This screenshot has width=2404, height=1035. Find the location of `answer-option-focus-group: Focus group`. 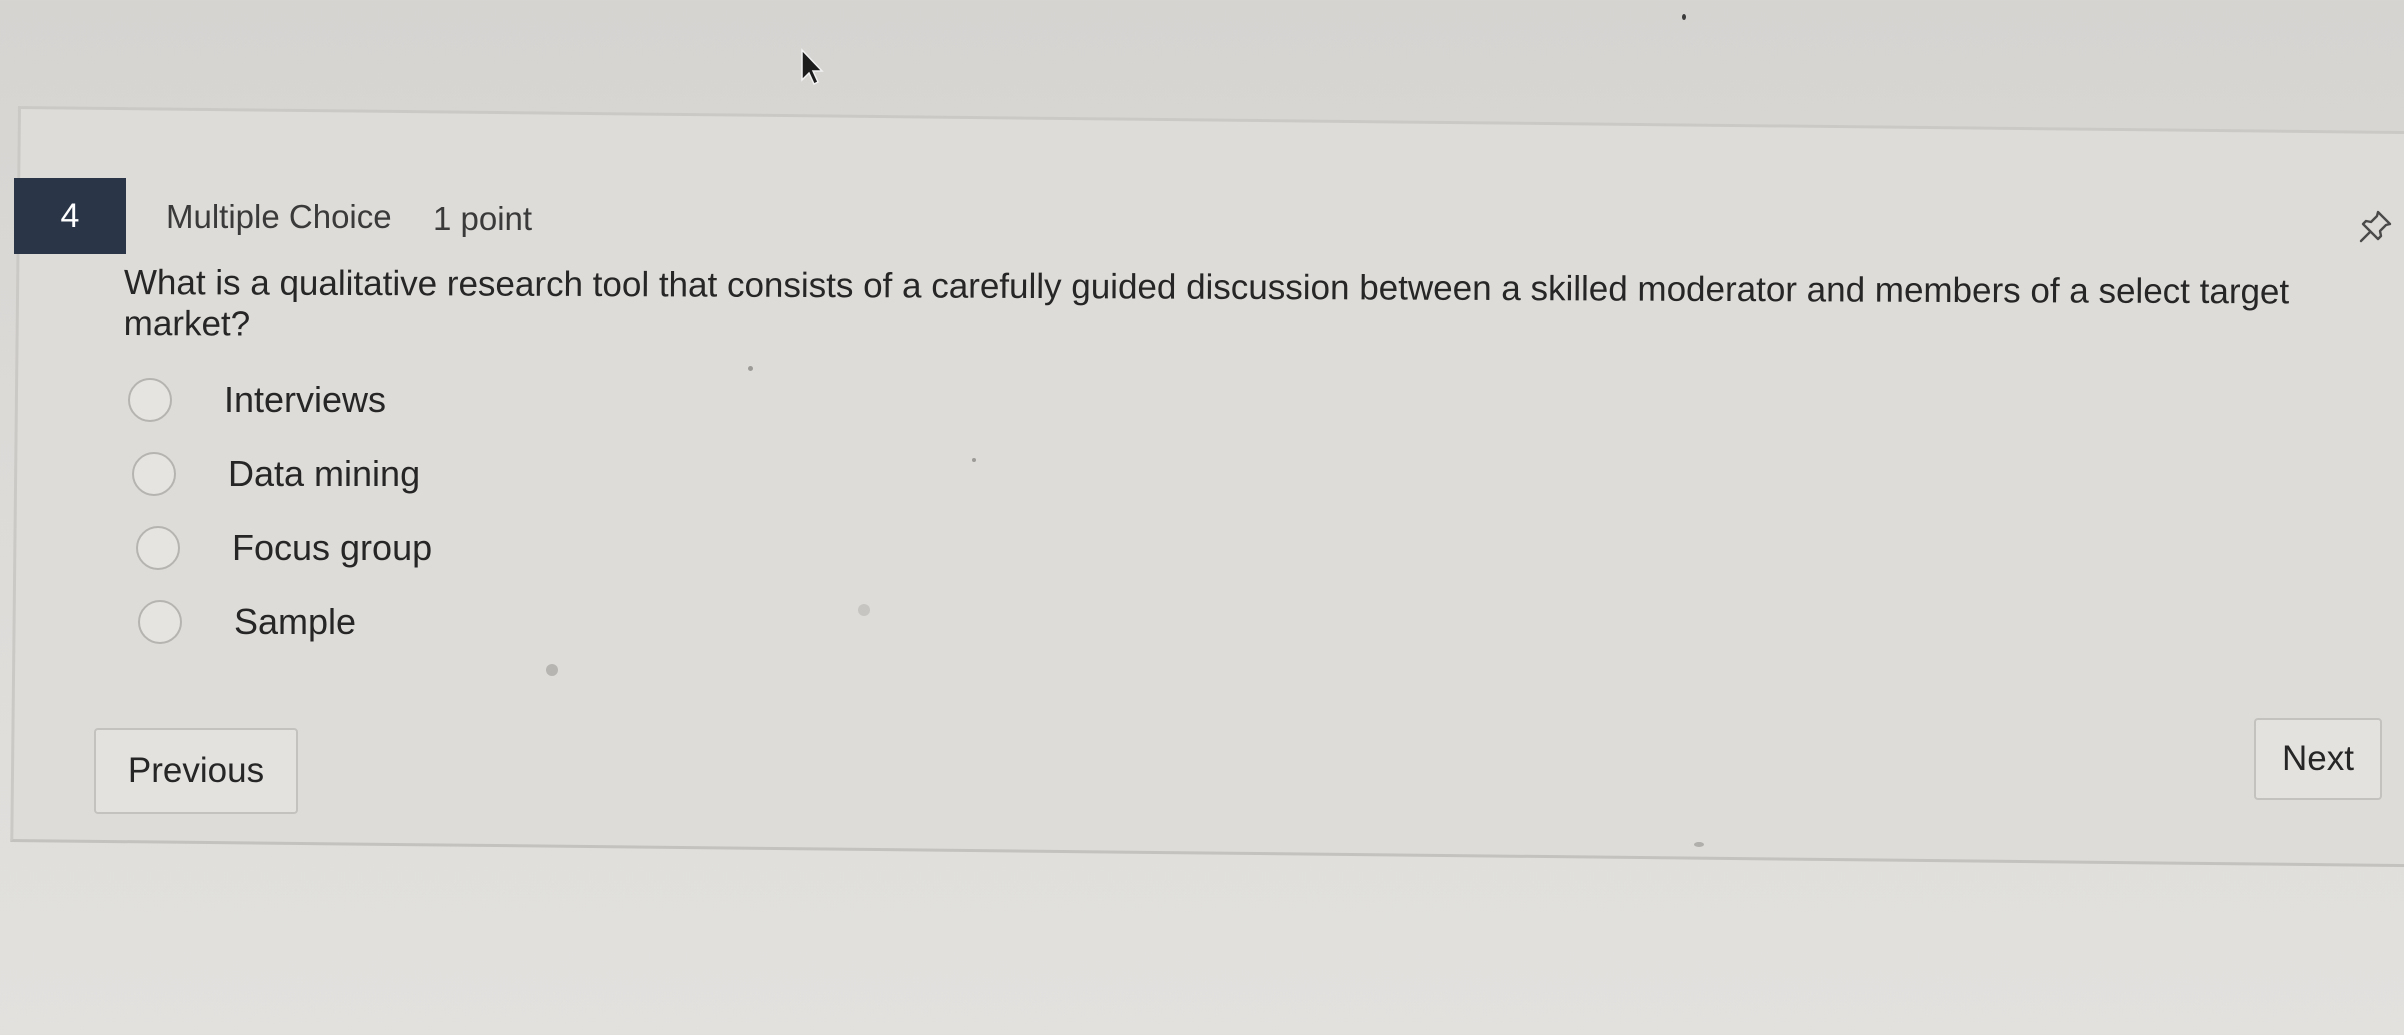

answer-option-focus-group: Focus group is located at coordinates (284, 548).